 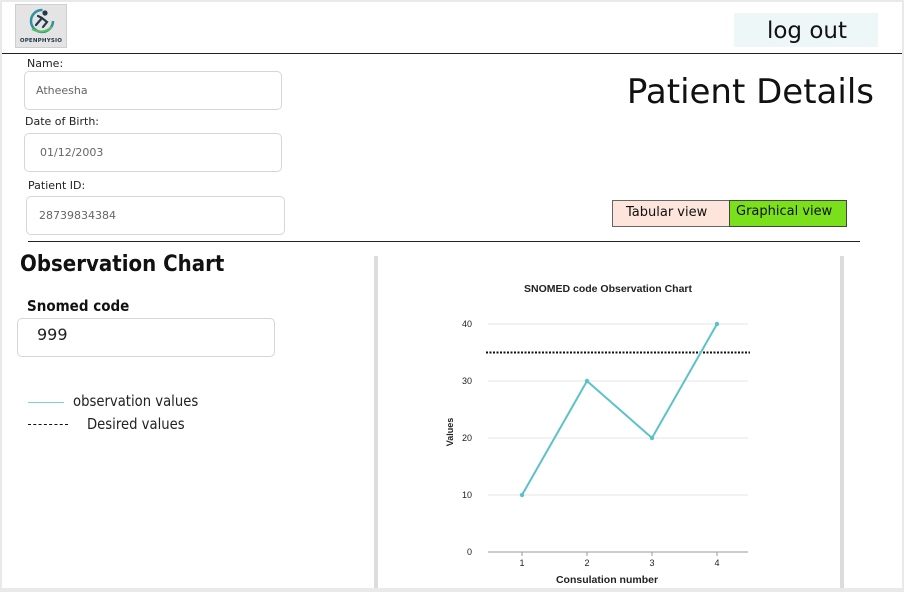 What do you see at coordinates (671, 213) in the screenshot?
I see `tab-tabular-view: Tabular view` at bounding box center [671, 213].